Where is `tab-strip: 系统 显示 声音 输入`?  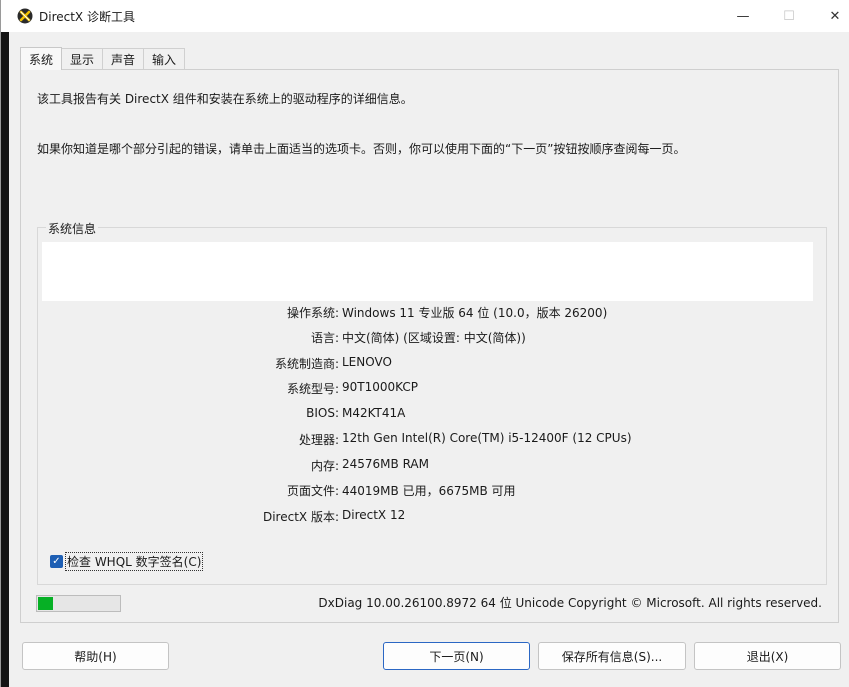 tab-strip: 系统 显示 声音 输入 is located at coordinates (103, 58).